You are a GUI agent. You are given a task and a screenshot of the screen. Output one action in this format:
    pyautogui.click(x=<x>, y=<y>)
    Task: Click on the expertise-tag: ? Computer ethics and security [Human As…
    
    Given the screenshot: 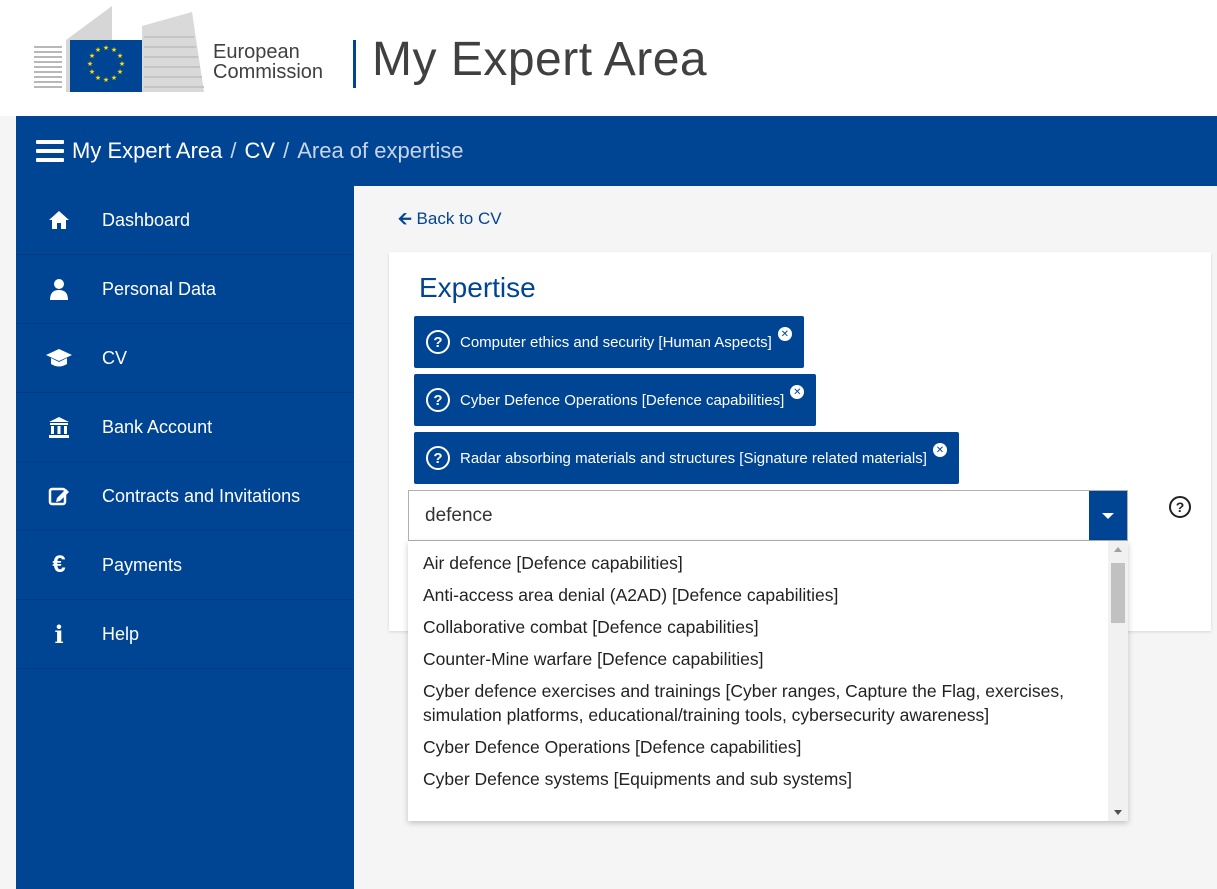 What is the action you would take?
    pyautogui.click(x=609, y=342)
    